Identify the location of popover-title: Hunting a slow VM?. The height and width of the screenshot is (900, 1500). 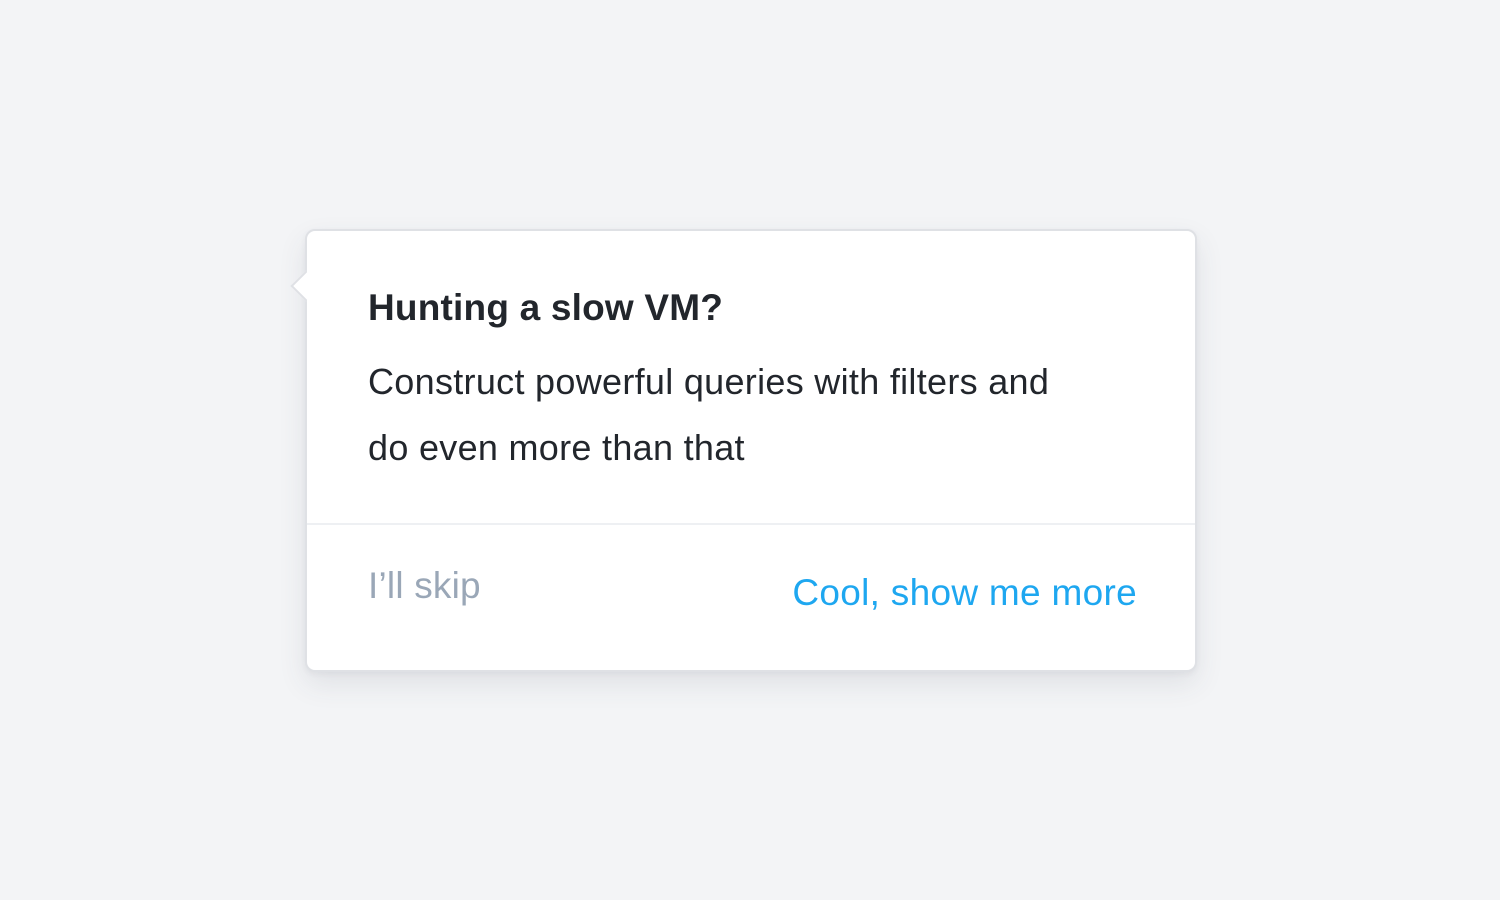
(546, 307).